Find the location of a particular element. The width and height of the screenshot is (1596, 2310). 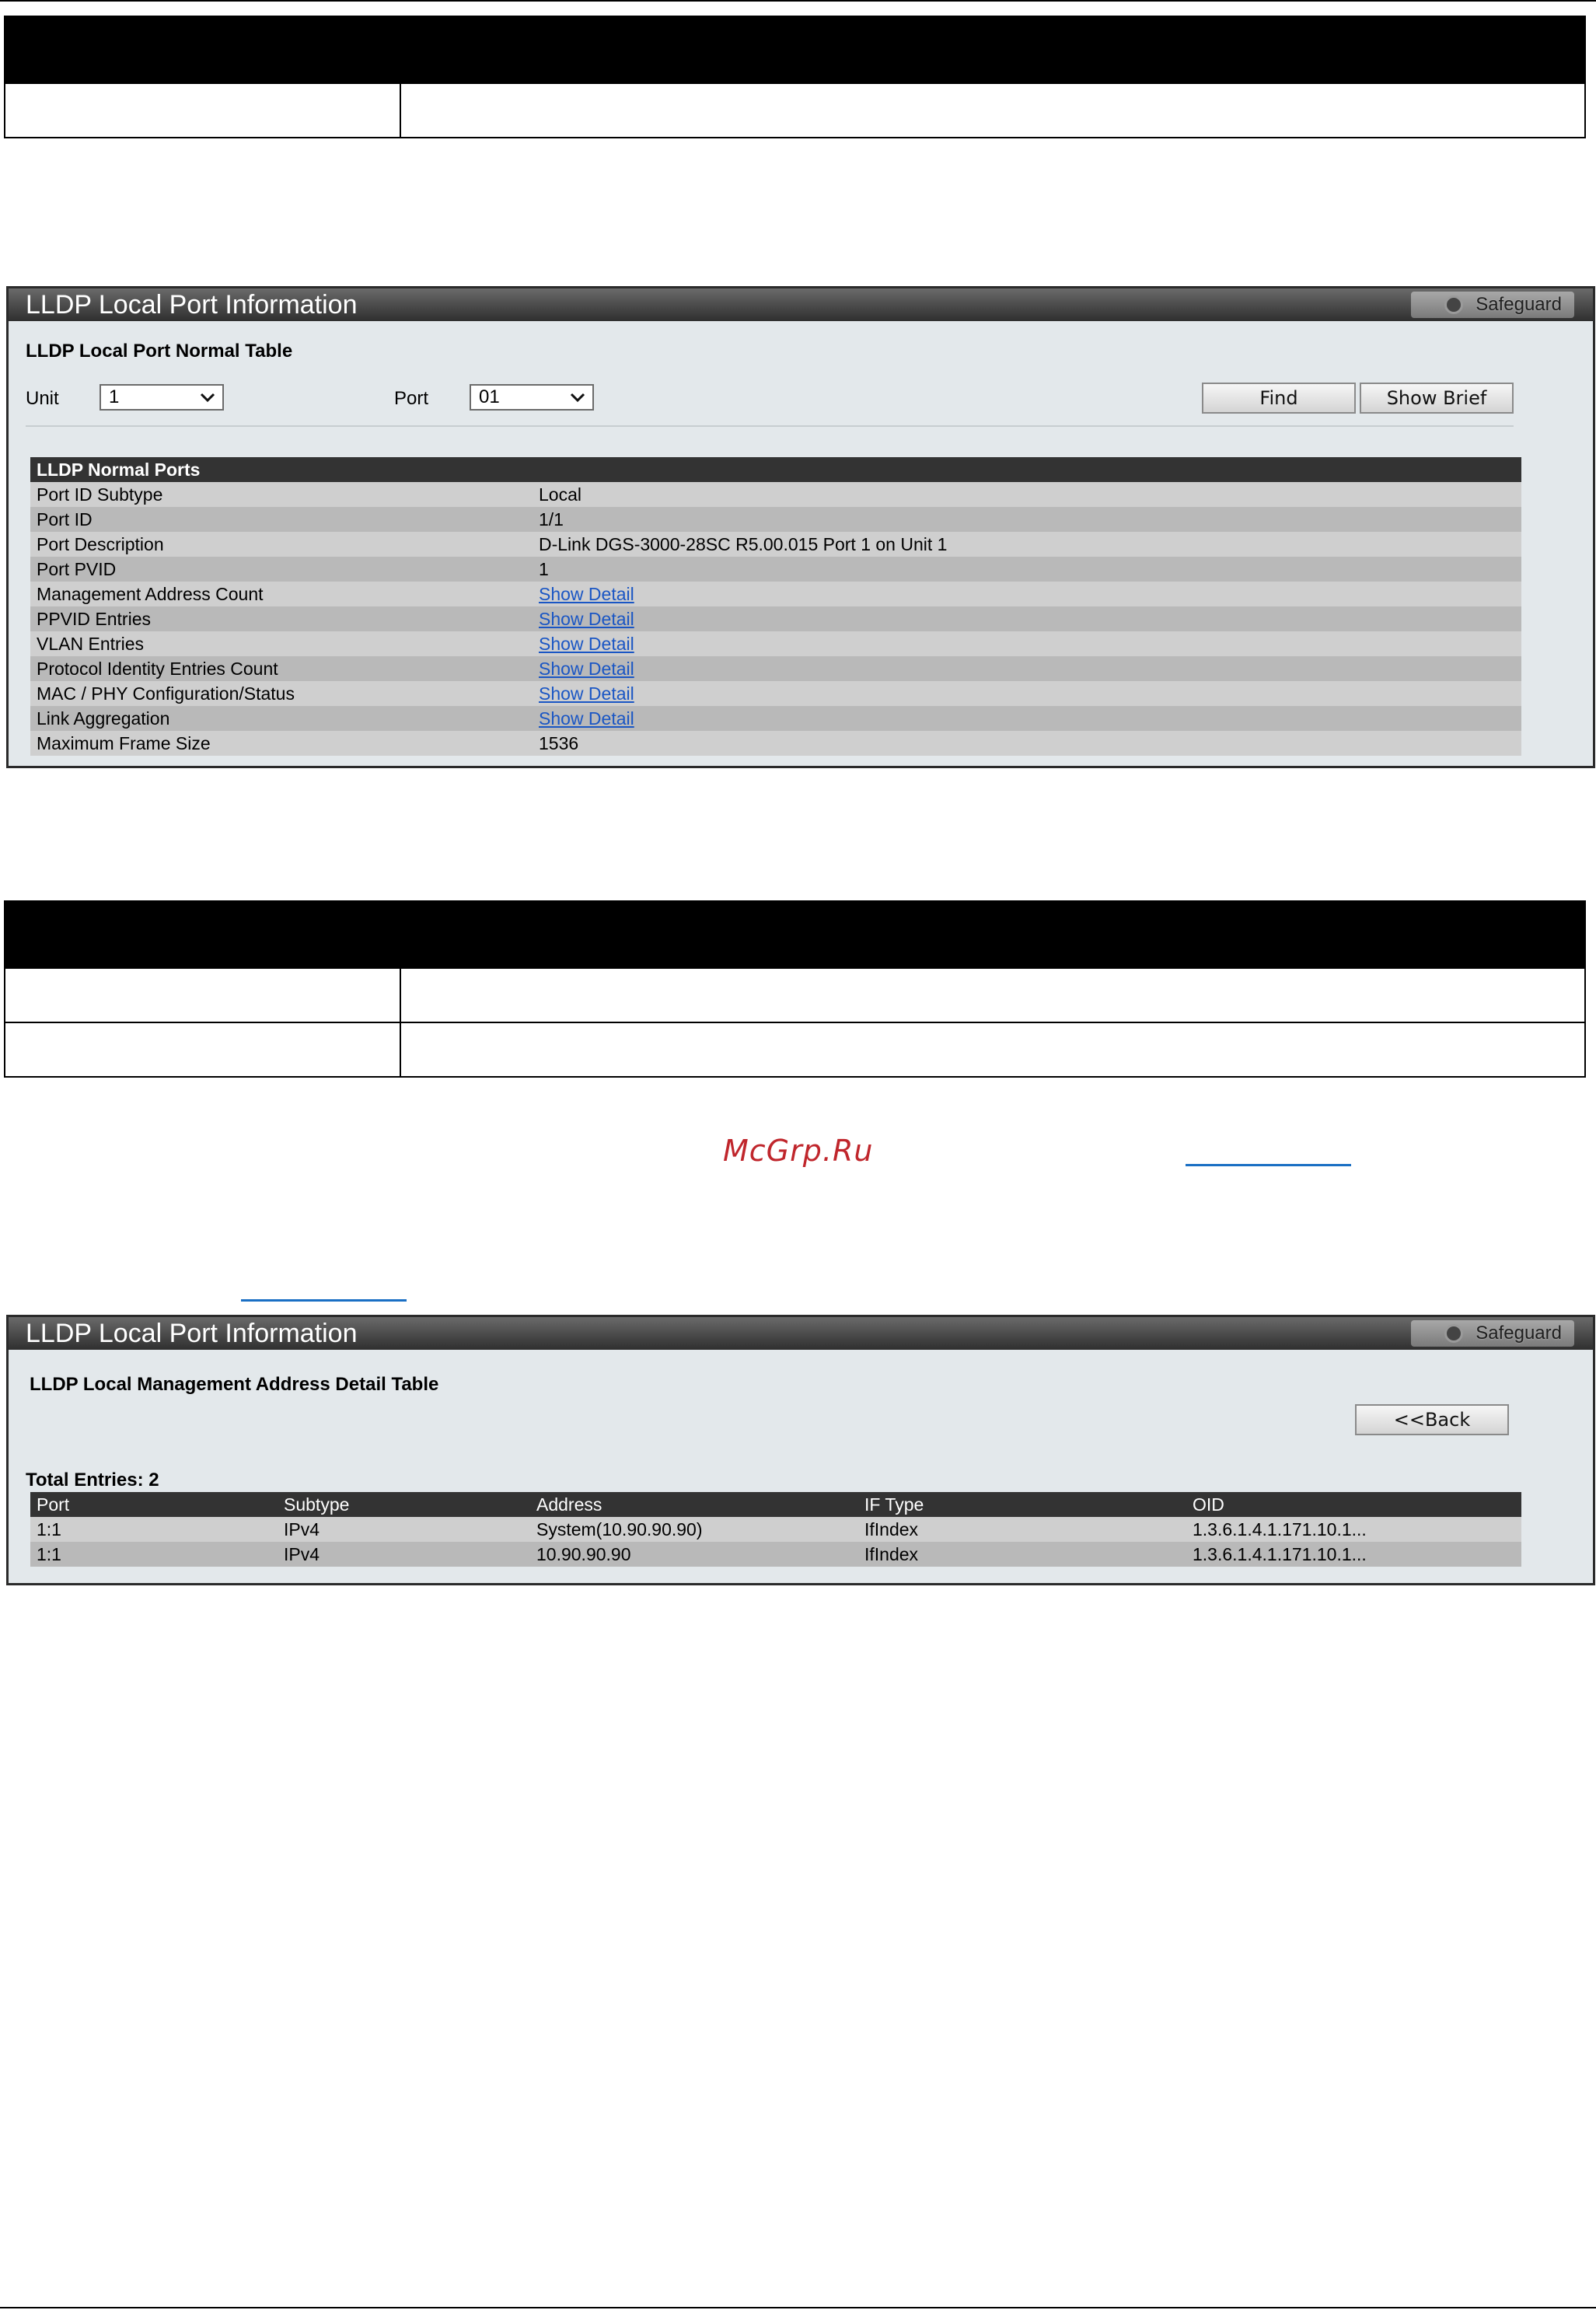

table-header-row: Port Subtype Address IF Type OID is located at coordinates (776, 1504).